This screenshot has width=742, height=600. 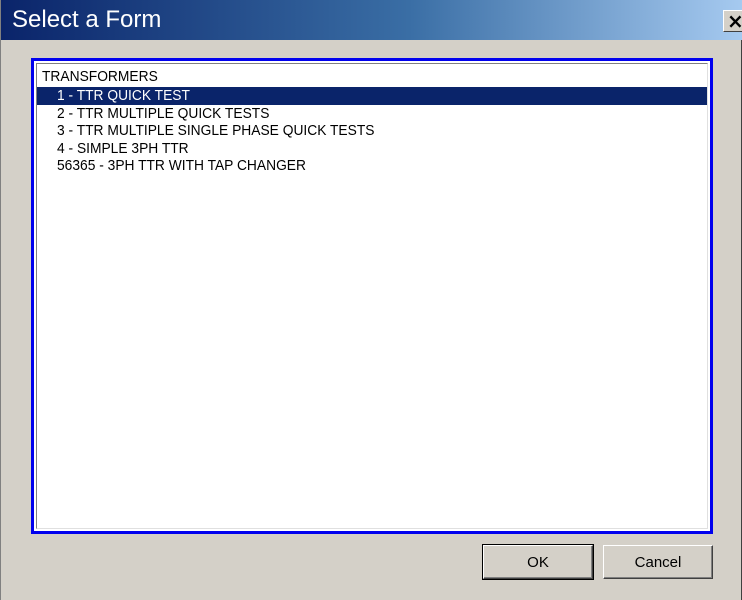 I want to click on ok-button: OK, so click(x=538, y=562).